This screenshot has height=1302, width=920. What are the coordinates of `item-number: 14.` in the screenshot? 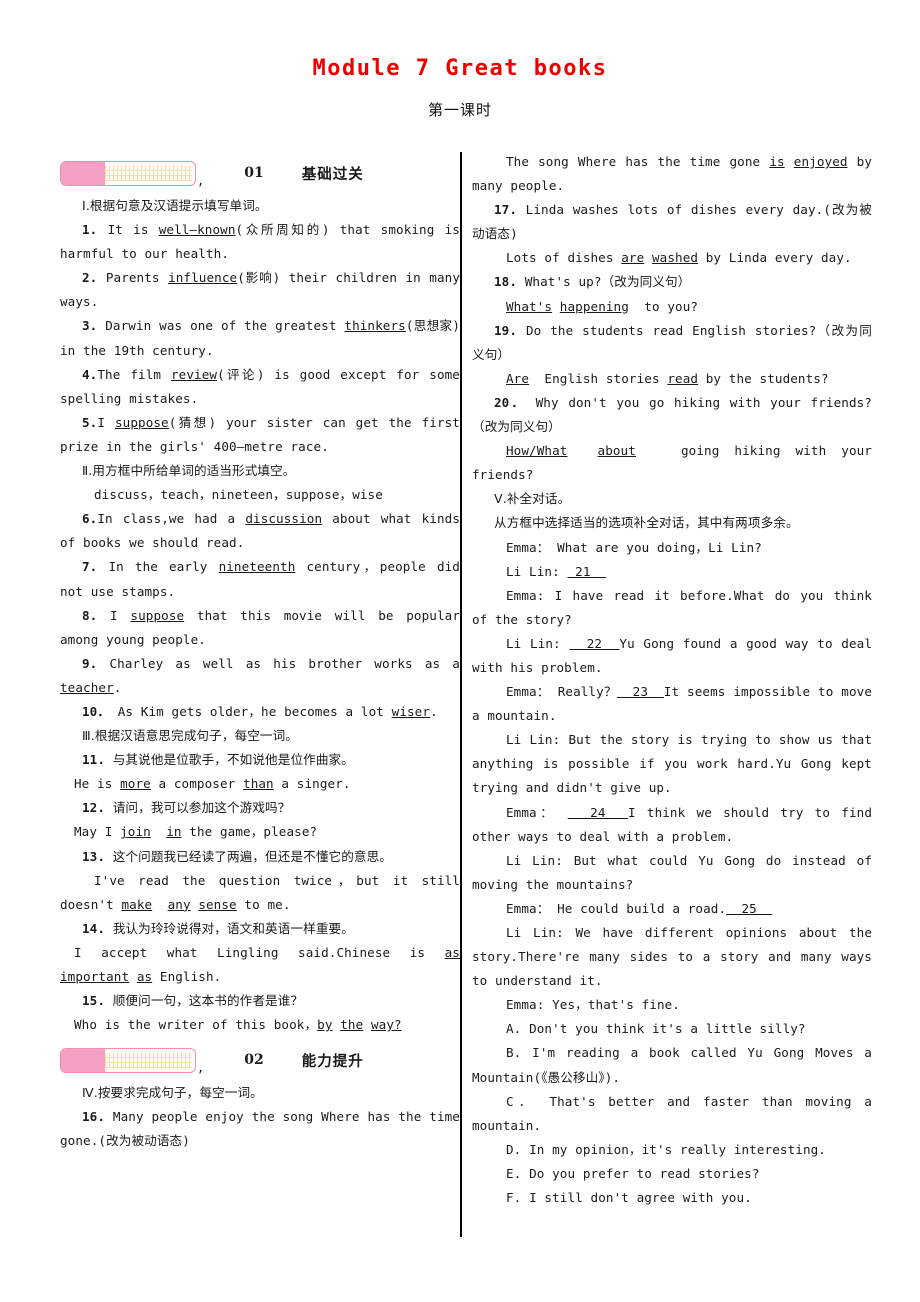 It's located at (94, 928).